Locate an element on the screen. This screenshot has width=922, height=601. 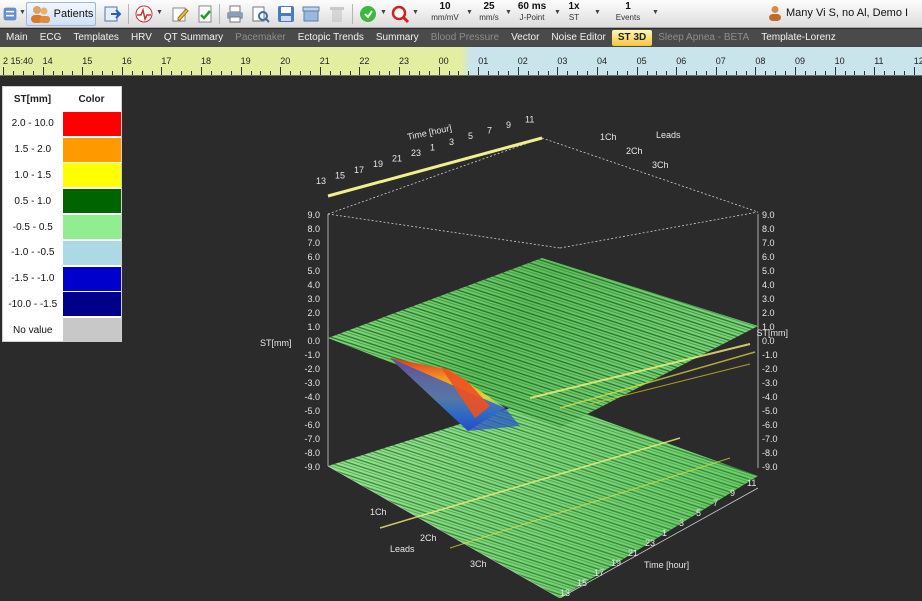
lead-tick-top: 3Ch is located at coordinates (660, 165).